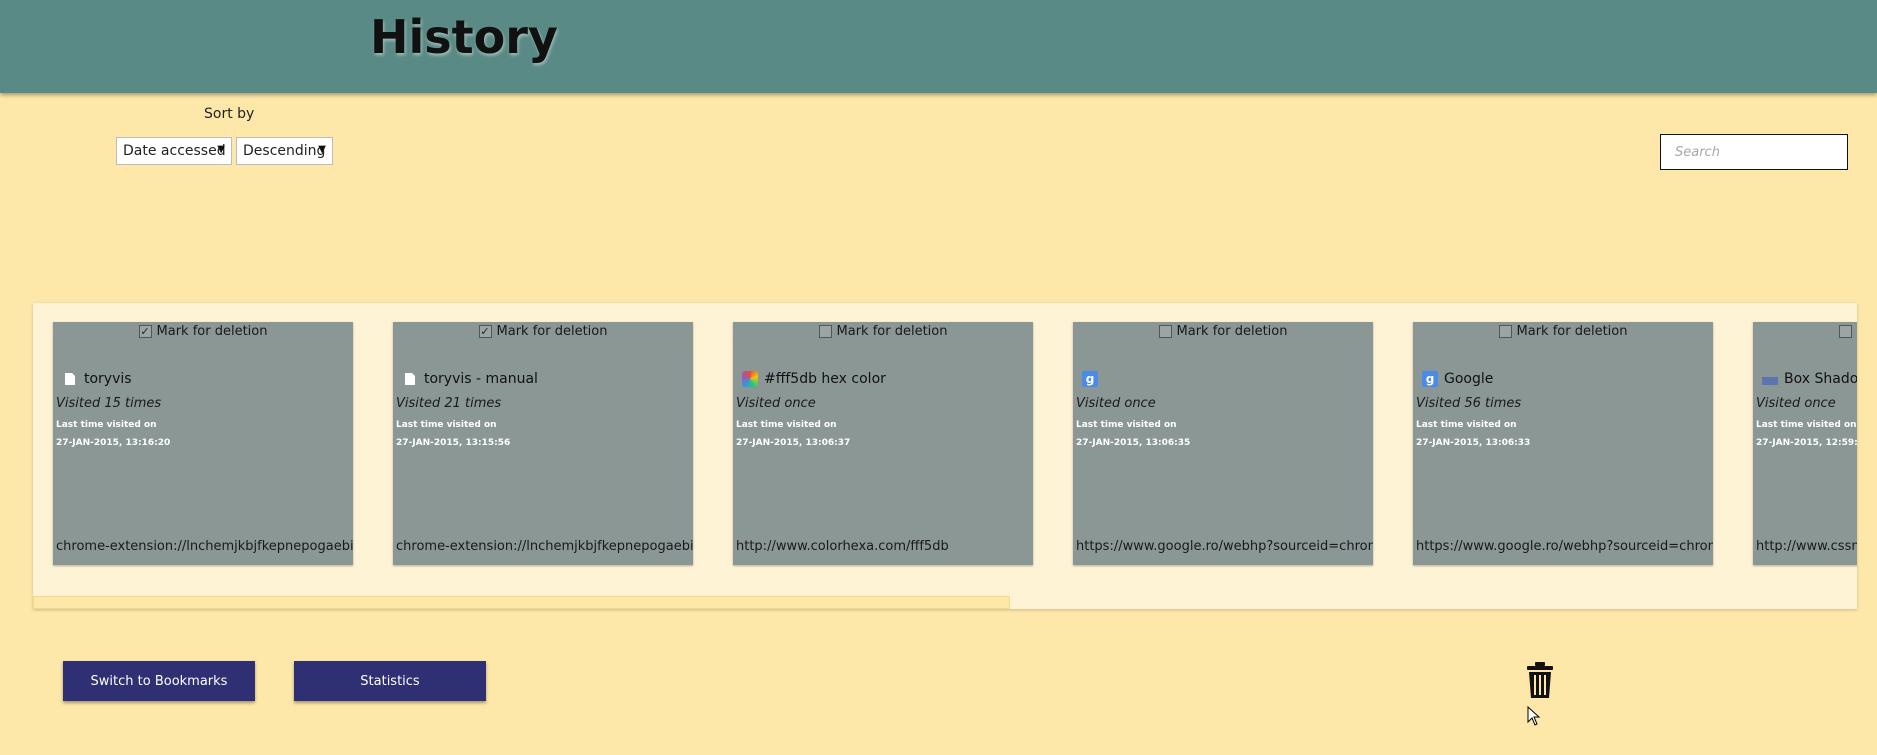 The image size is (1877, 755). I want to click on card-title-row: g, so click(1093, 379).